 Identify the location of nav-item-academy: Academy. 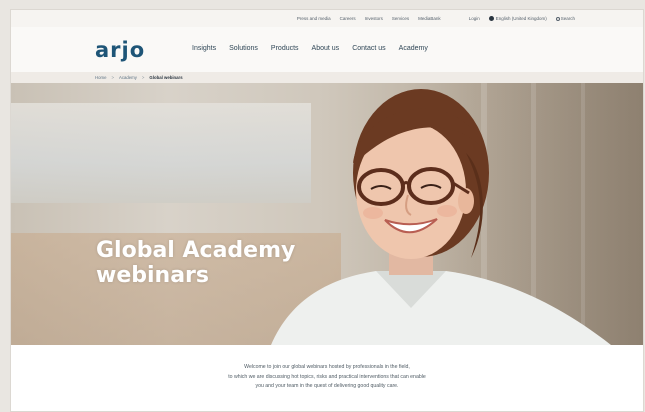
(413, 48).